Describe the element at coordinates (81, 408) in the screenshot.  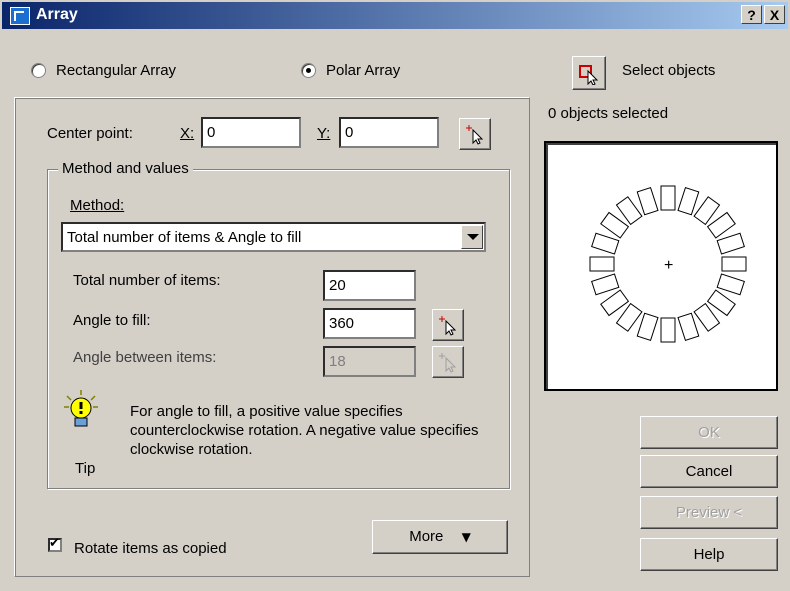
I see `lightbulb-icon` at that location.